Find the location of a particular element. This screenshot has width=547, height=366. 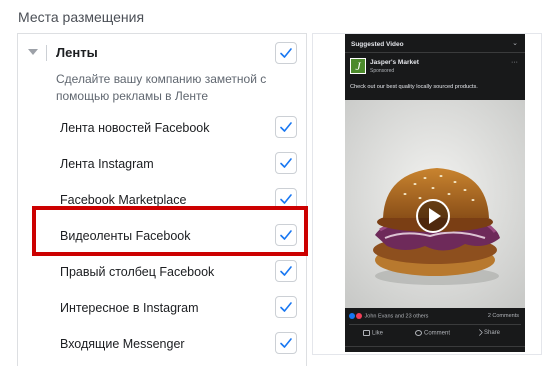

thumbs-up-icon is located at coordinates (366, 333).